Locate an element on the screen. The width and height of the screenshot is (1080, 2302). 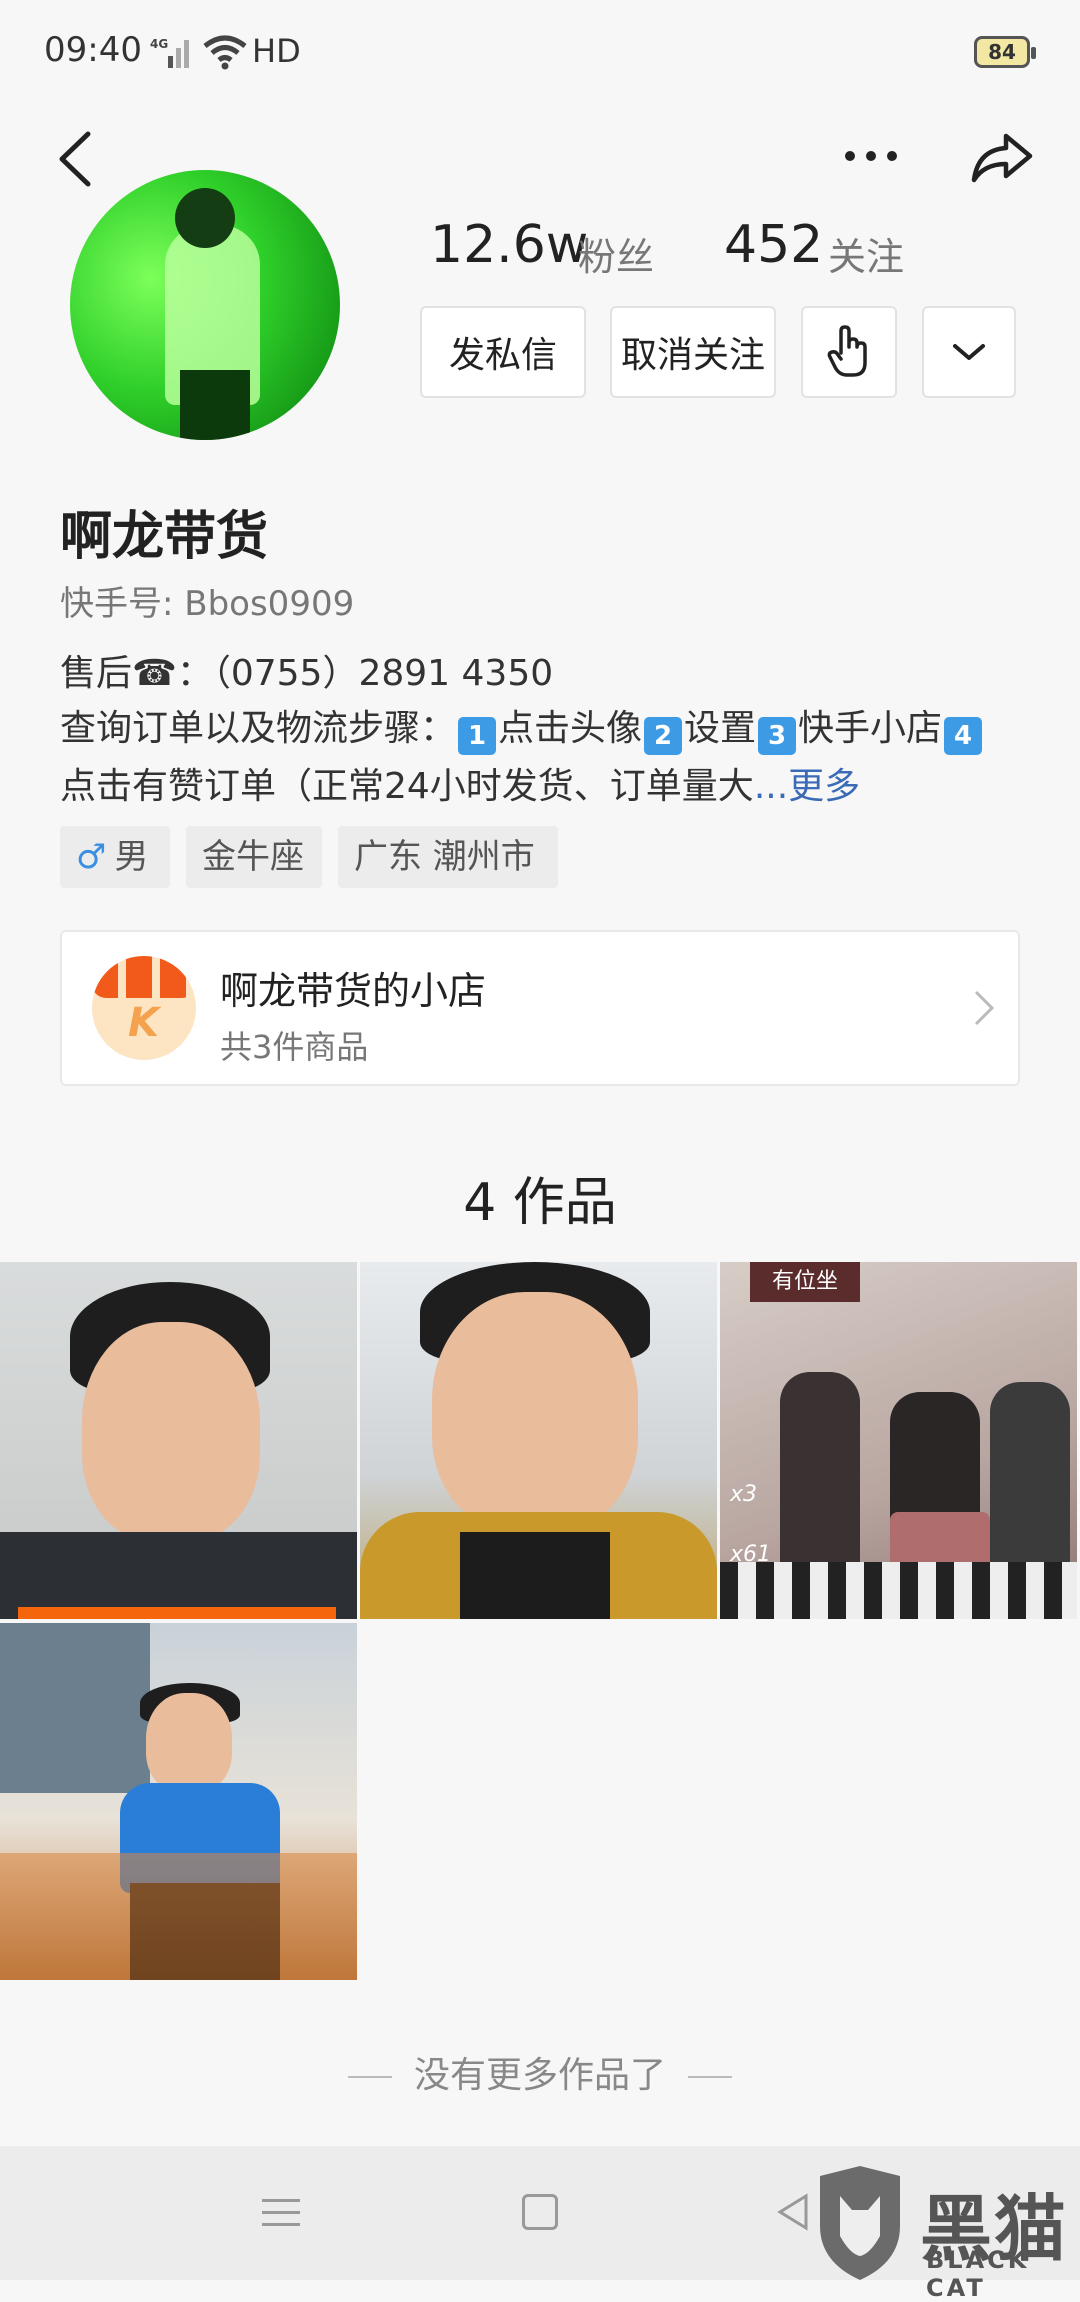
following-count: 452 is located at coordinates (773, 245).